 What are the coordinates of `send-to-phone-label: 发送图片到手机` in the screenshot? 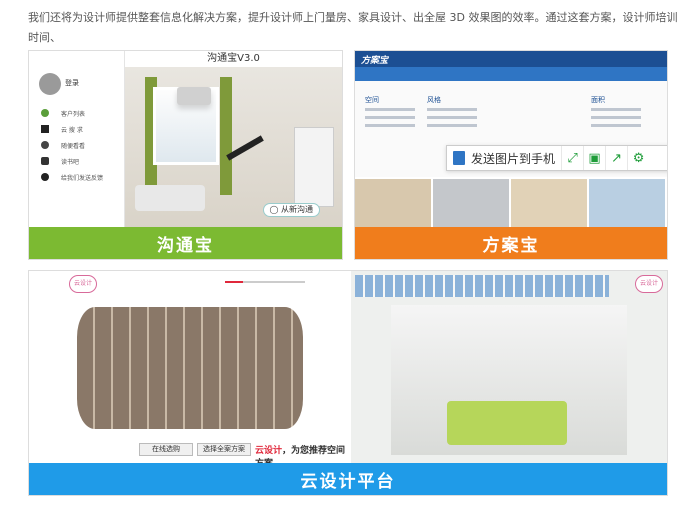 It's located at (513, 158).